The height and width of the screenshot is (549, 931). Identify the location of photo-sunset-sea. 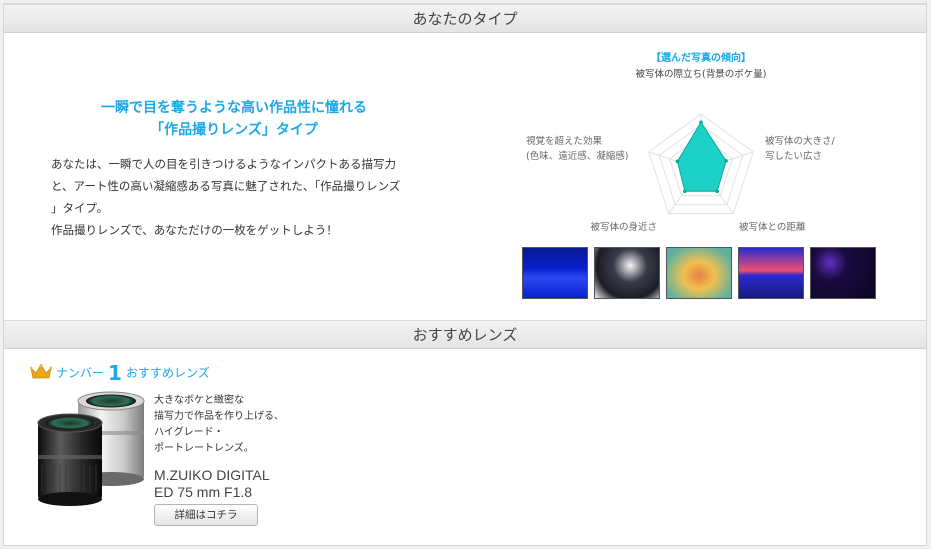
(771, 273).